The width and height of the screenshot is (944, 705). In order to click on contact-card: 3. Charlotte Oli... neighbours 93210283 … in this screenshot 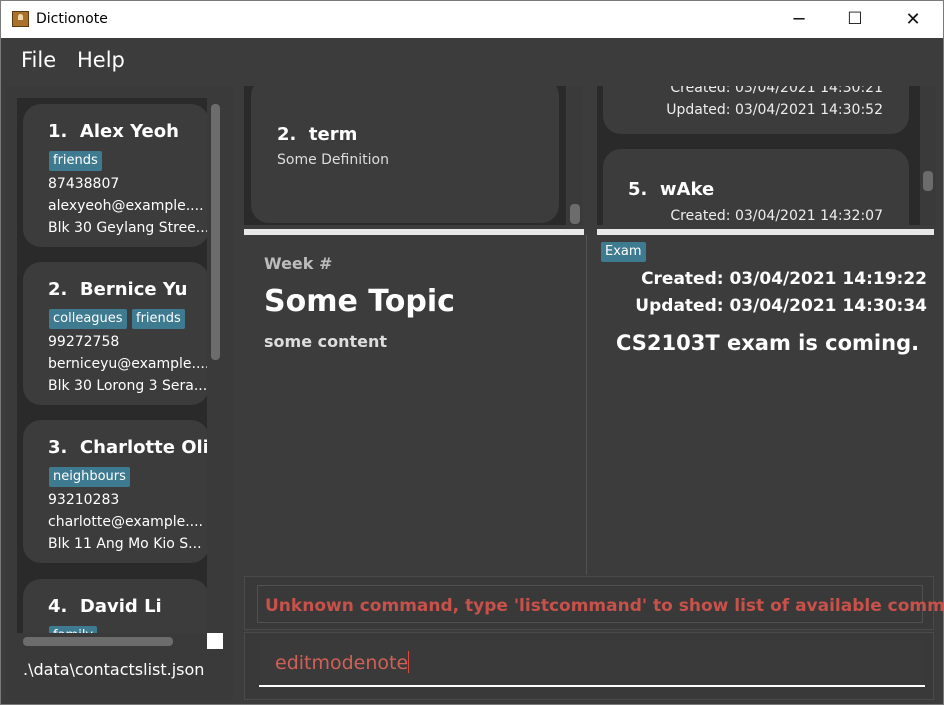, I will do `click(115, 491)`.